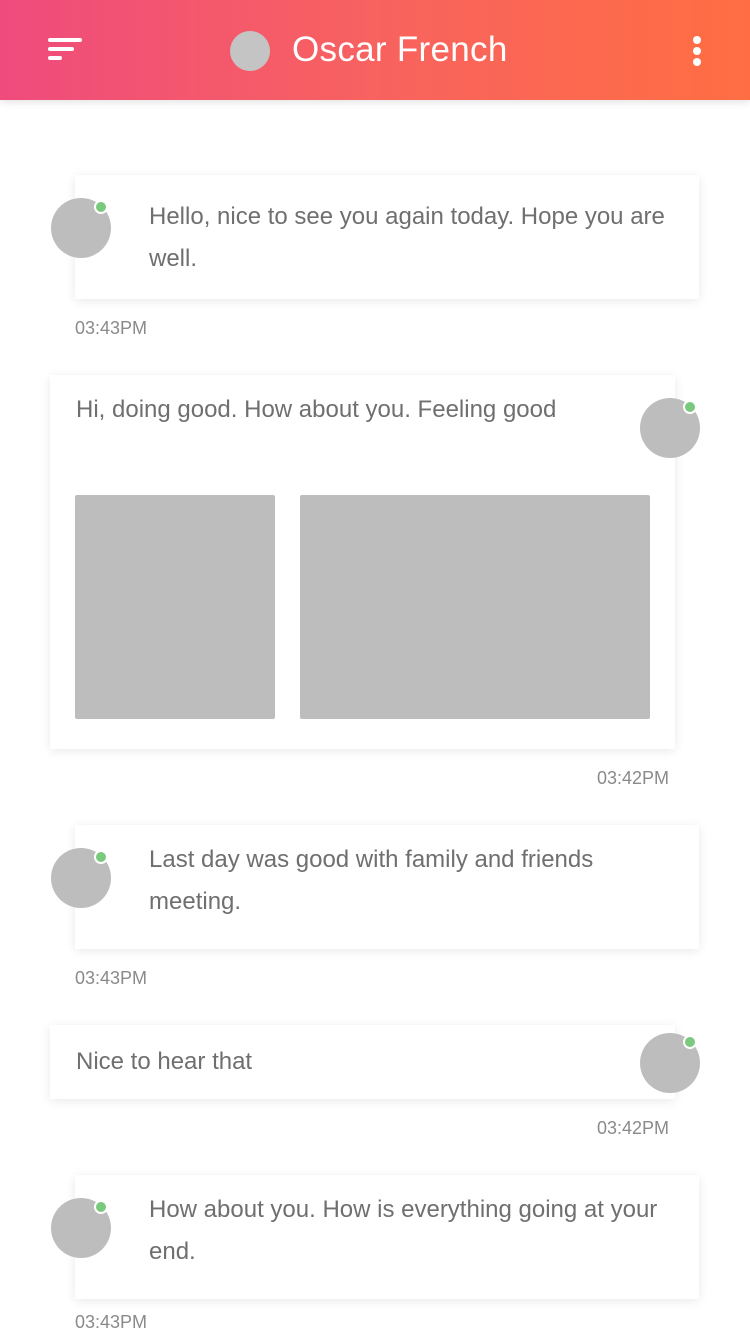 This screenshot has height=1334, width=750. What do you see at coordinates (250, 51) in the screenshot?
I see `contact-avatar` at bounding box center [250, 51].